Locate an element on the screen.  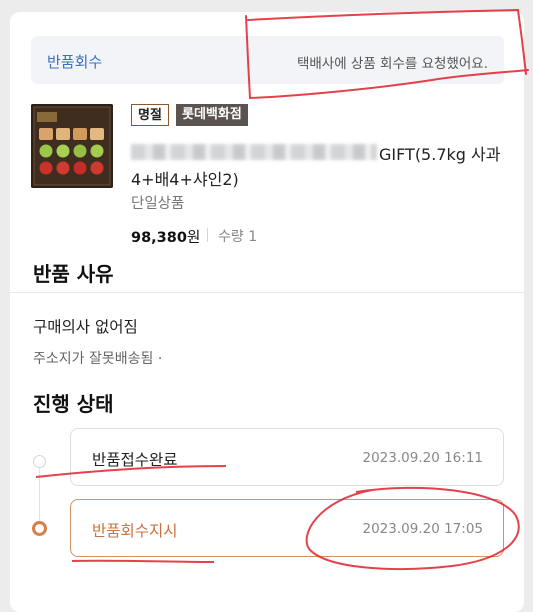
badge-holiday: 명절 is located at coordinates (150, 115).